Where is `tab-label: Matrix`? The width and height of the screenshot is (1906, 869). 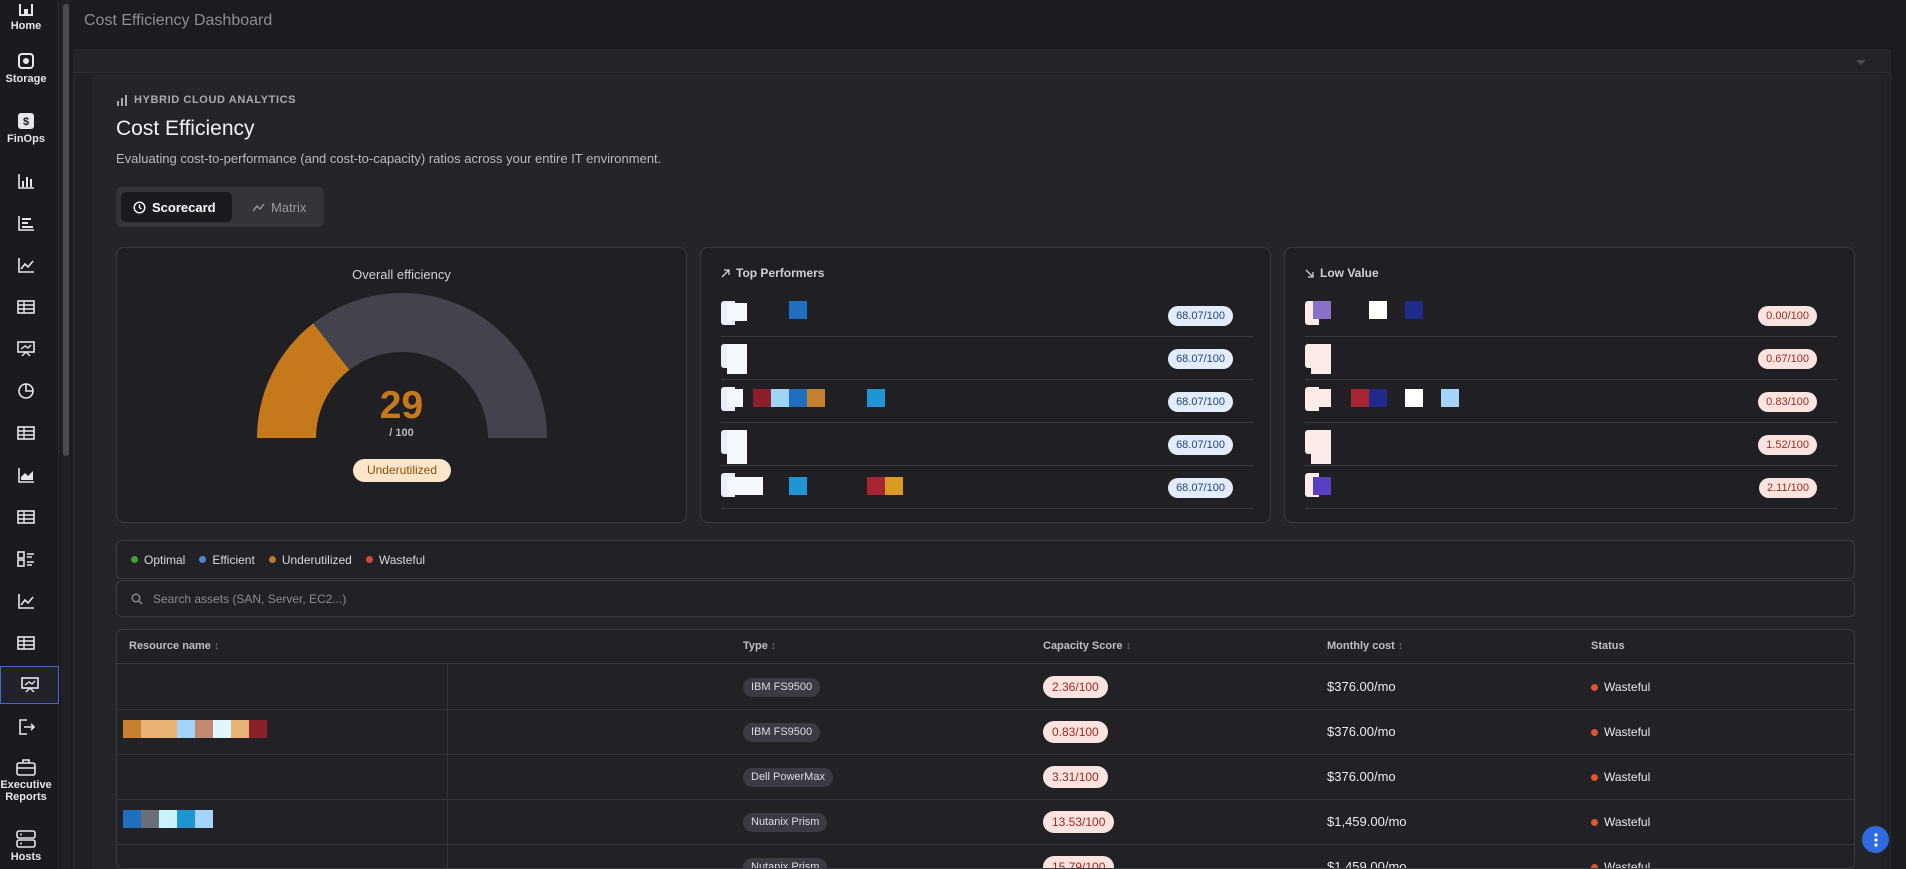 tab-label: Matrix is located at coordinates (289, 207).